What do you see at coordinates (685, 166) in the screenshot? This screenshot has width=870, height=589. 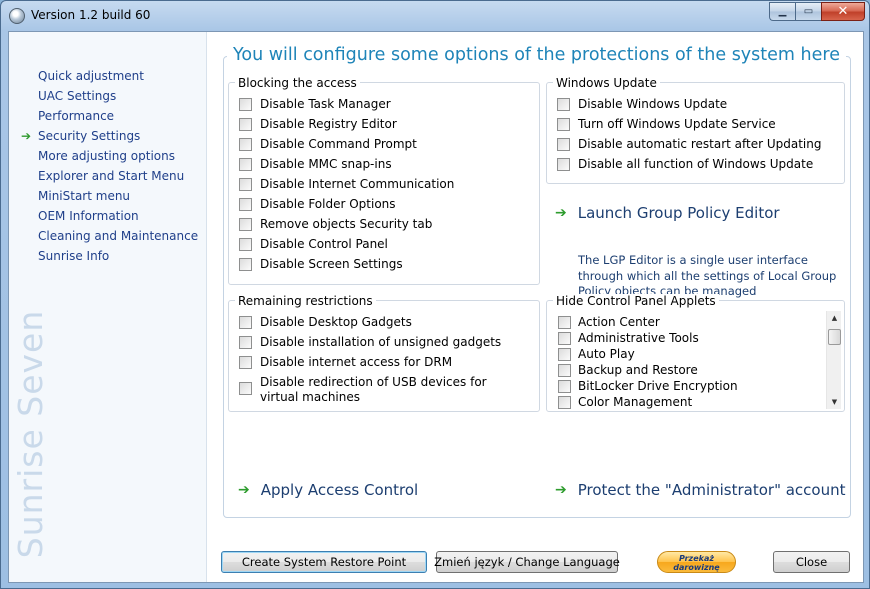 I see `disable-all-update-functions-checkbox: Disable all function of Windows Update` at bounding box center [685, 166].